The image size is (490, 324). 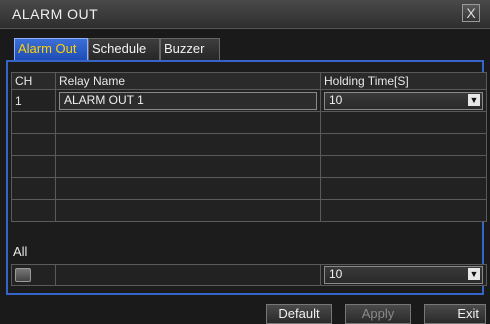 I want to click on all-checkbox-cell, so click(x=33, y=275).